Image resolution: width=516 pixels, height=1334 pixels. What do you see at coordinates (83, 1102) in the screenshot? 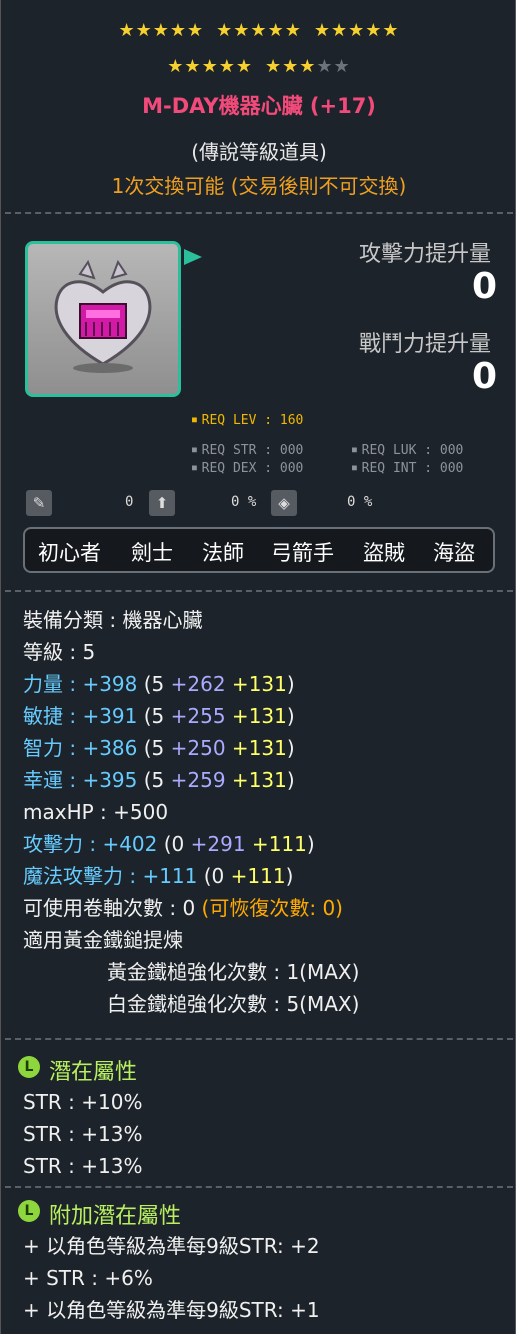
I see `potential-line-1: STR : +10%` at bounding box center [83, 1102].